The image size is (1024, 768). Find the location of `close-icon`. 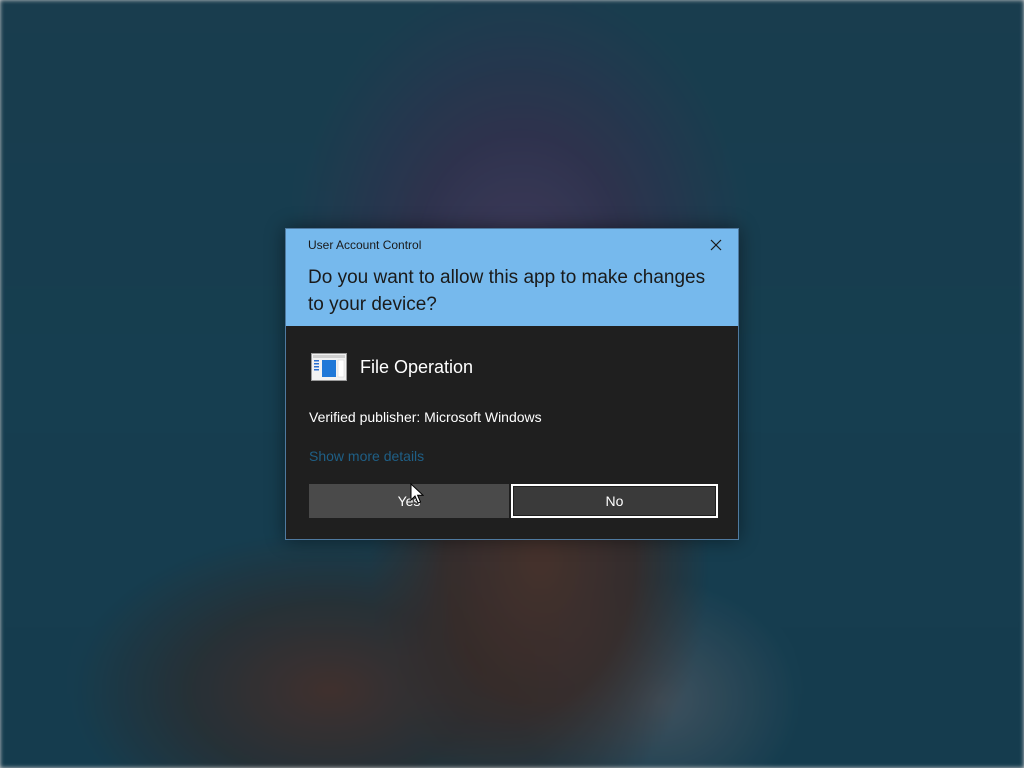

close-icon is located at coordinates (716, 245).